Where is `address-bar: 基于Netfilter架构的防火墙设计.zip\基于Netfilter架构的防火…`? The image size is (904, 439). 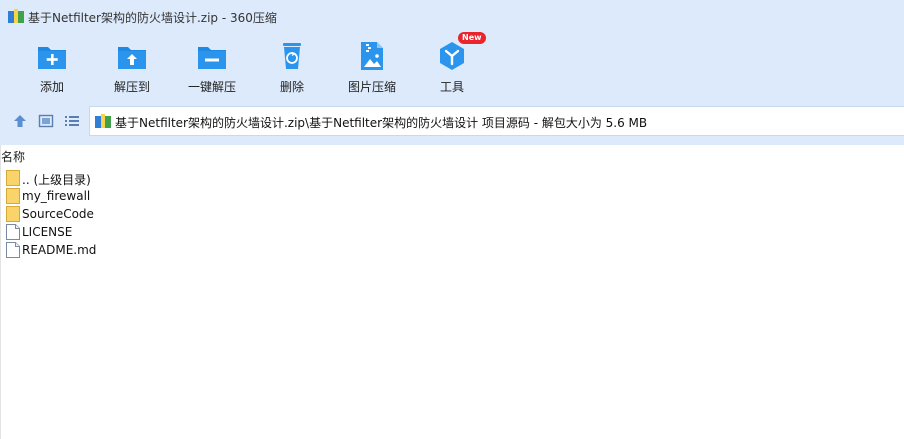 address-bar: 基于Netfilter架构的防火墙设计.zip\基于Netfilter架构的防火… is located at coordinates (496, 121).